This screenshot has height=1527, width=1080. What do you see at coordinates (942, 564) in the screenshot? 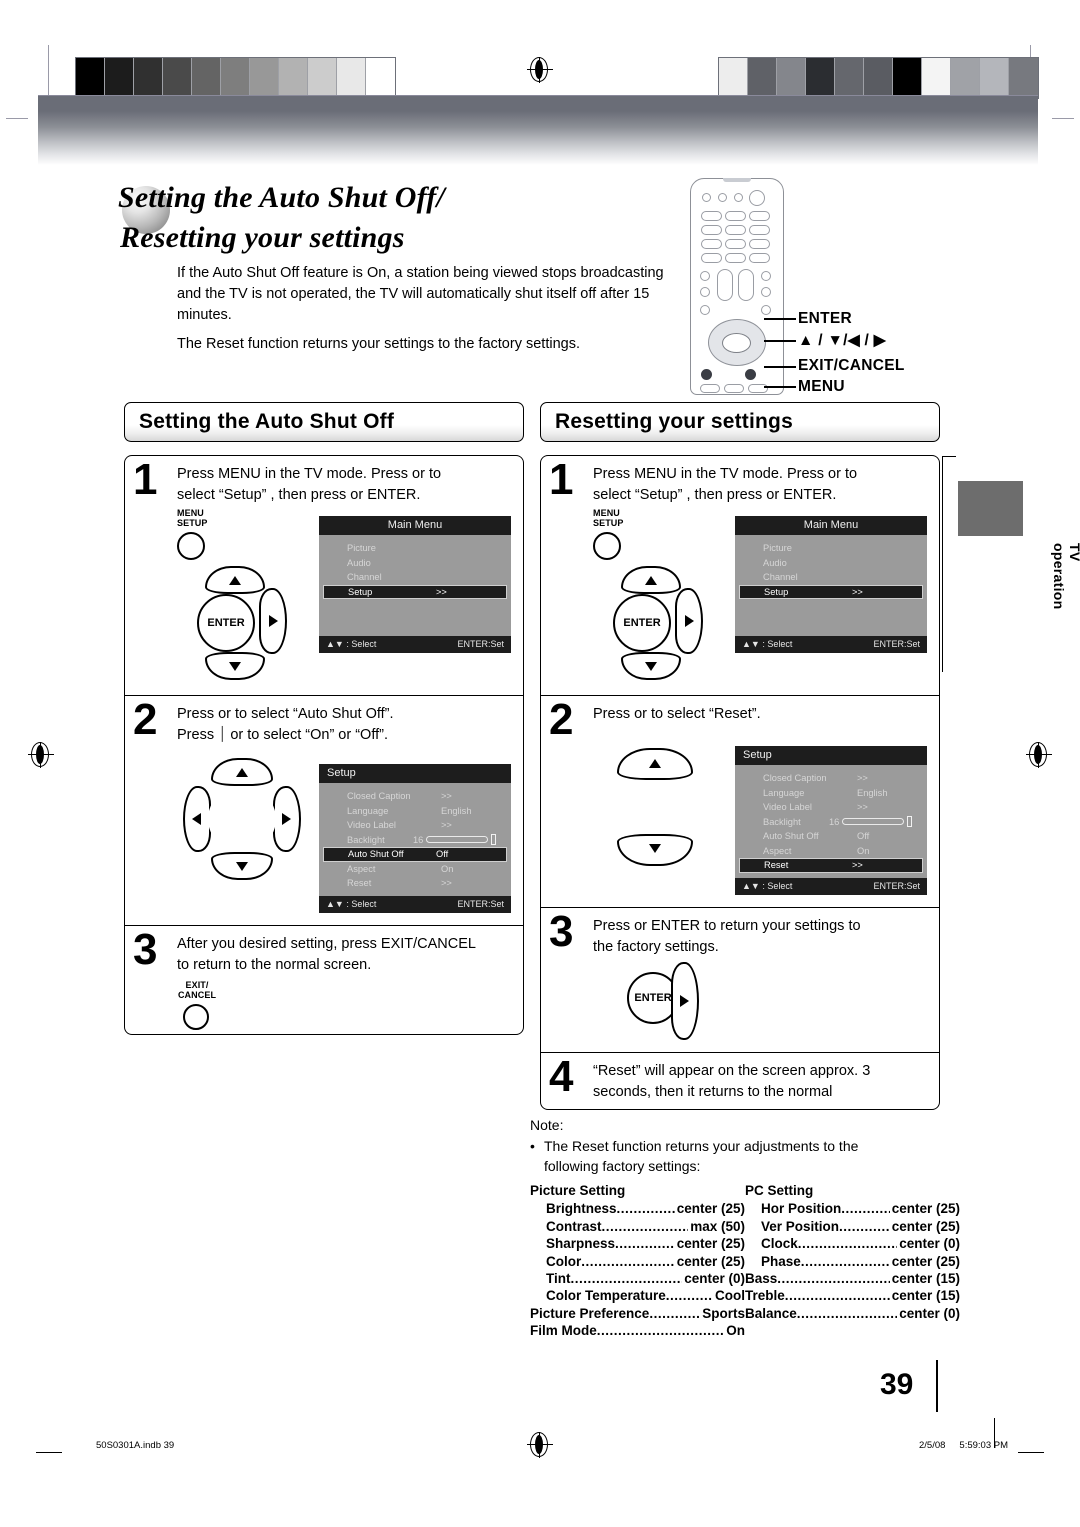
I see `side-tab-rule` at bounding box center [942, 564].